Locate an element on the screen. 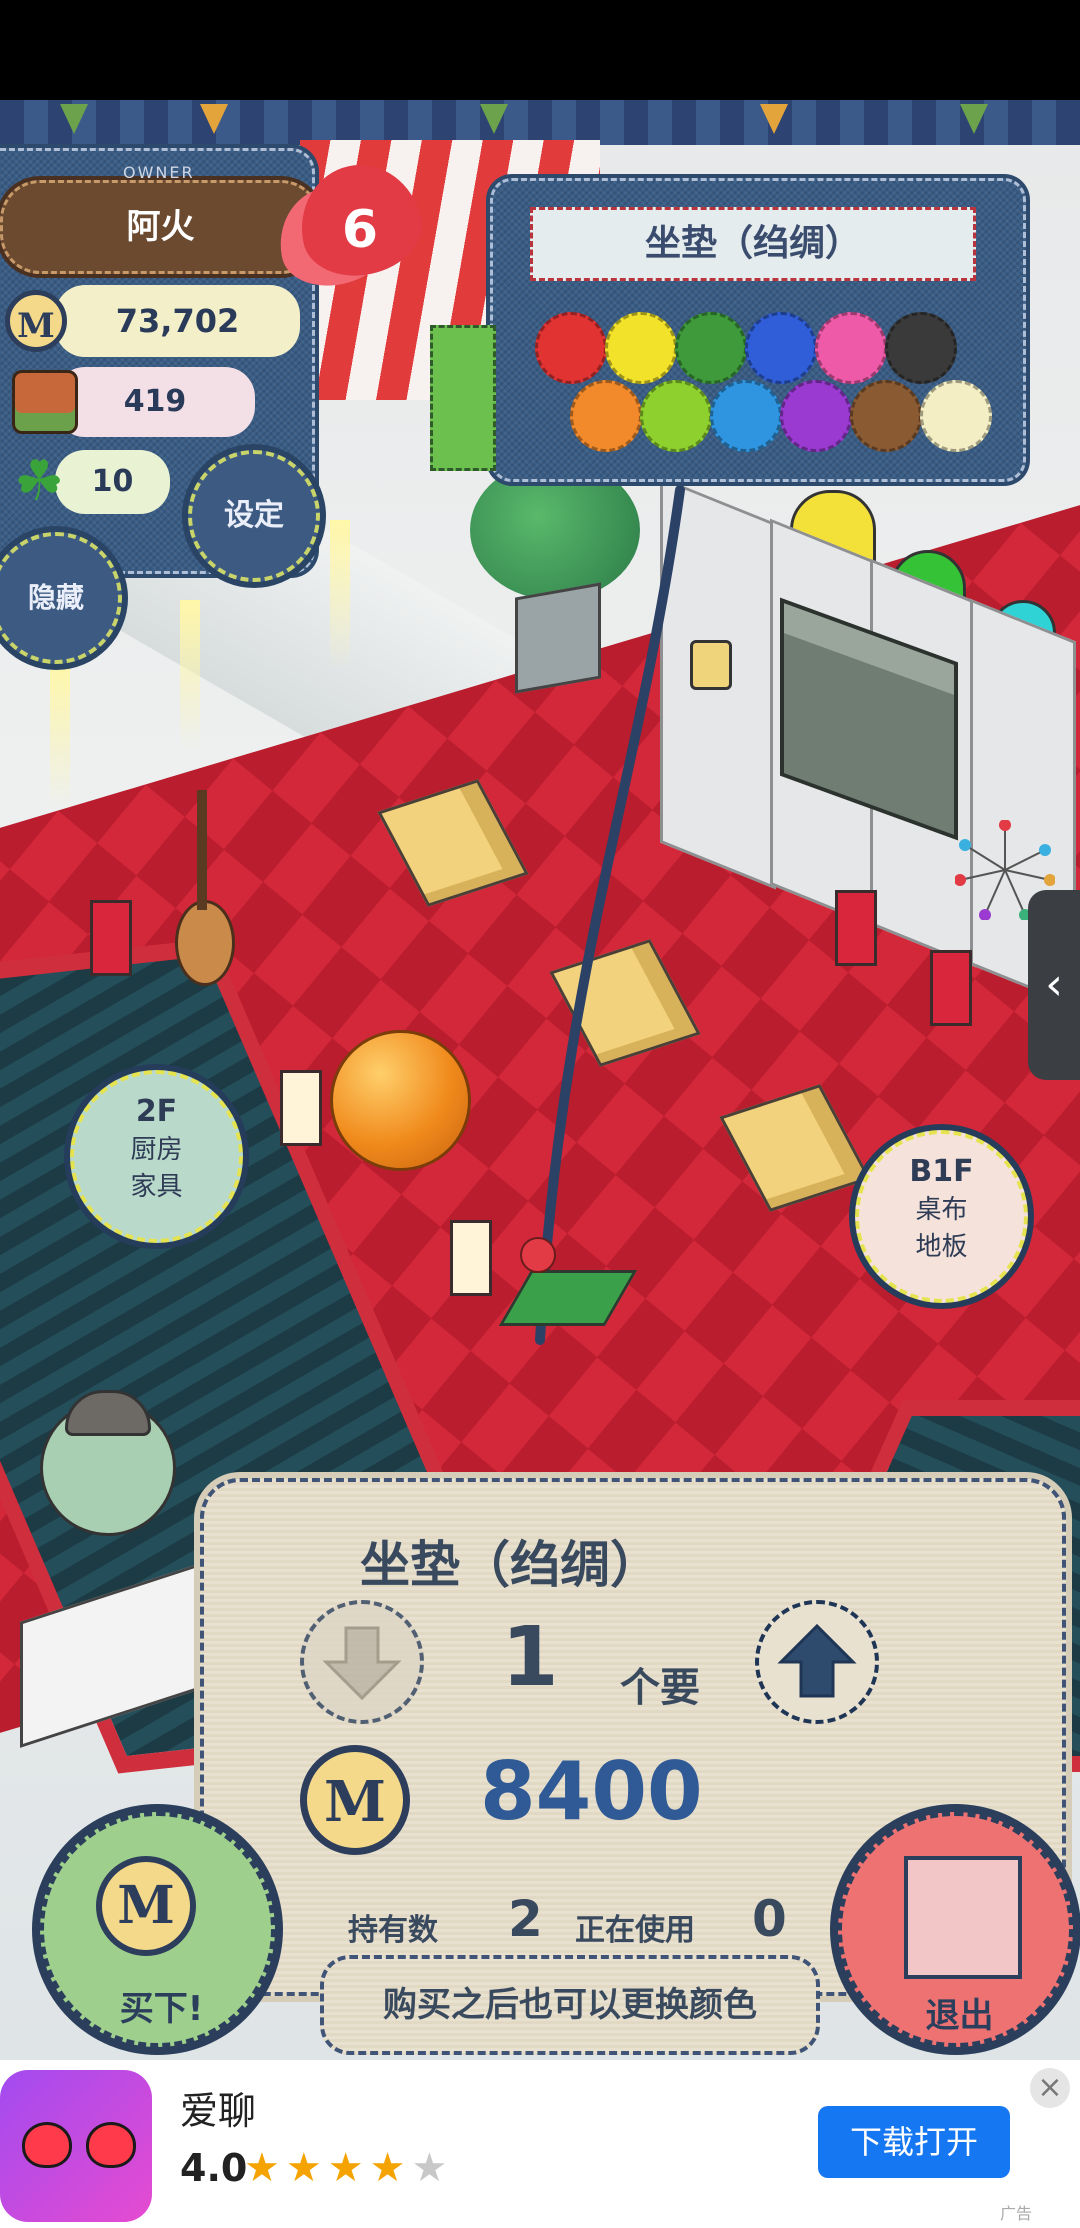  download-button: 下载打开 is located at coordinates (914, 2142).